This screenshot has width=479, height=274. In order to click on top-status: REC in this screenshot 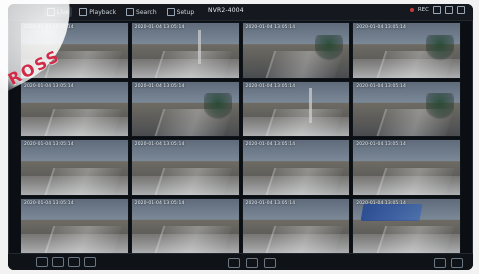, I will do `click(437, 10)`.